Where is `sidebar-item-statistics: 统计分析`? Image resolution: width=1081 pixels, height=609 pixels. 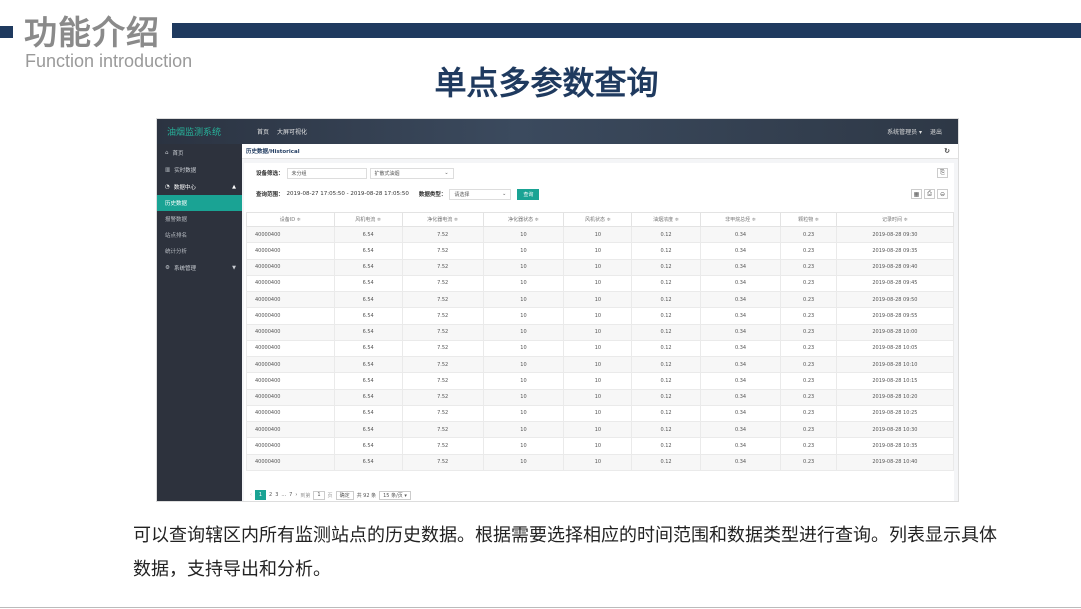 sidebar-item-statistics: 统计分析 is located at coordinates (199, 251).